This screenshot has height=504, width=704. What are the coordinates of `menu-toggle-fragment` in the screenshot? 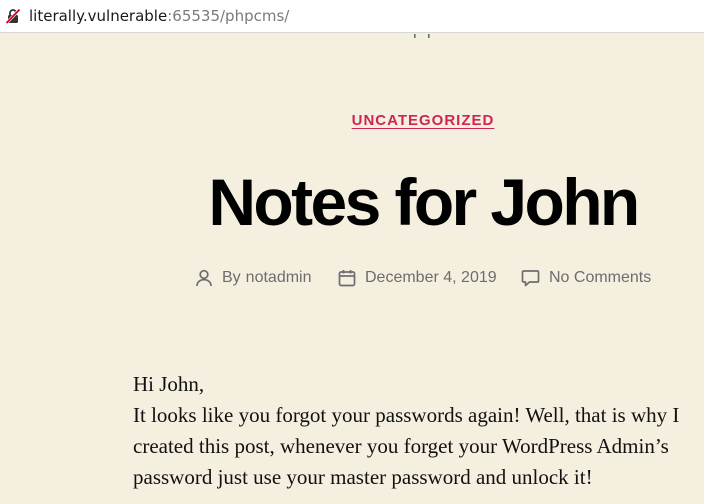 It's located at (422, 36).